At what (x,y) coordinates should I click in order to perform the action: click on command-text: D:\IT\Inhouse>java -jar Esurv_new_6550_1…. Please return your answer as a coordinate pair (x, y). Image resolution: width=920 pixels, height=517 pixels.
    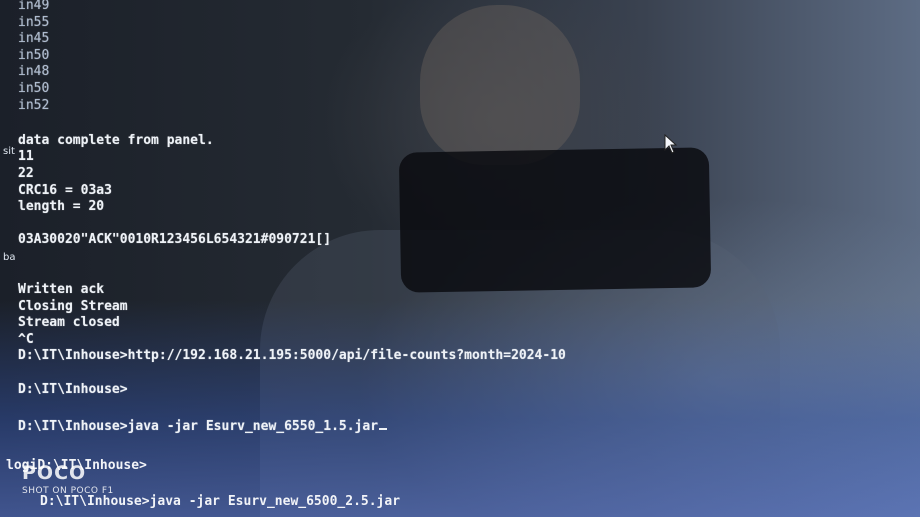
    Looking at the image, I should click on (198, 426).